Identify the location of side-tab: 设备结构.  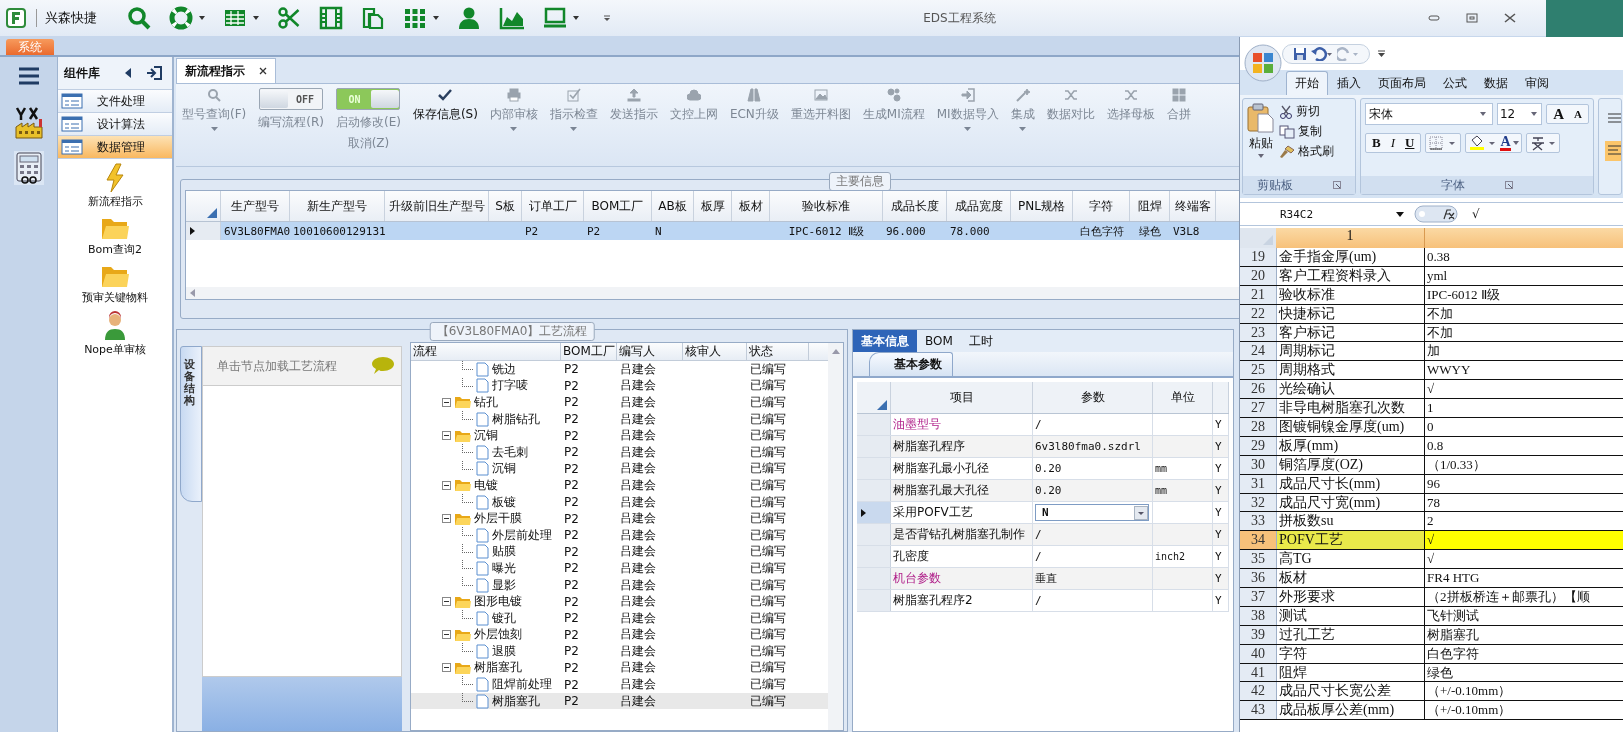
(191, 424).